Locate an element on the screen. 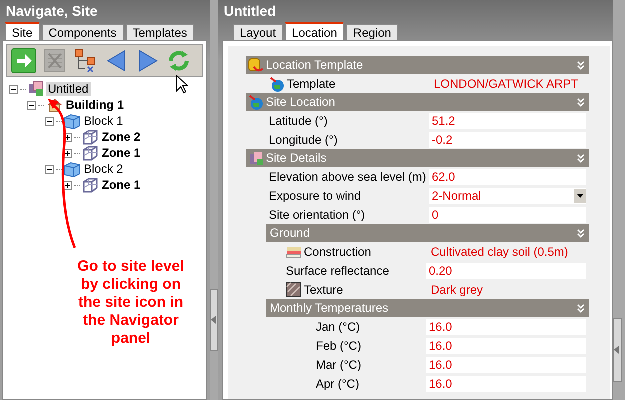  tree-item: Building 1 is located at coordinates (95, 105).